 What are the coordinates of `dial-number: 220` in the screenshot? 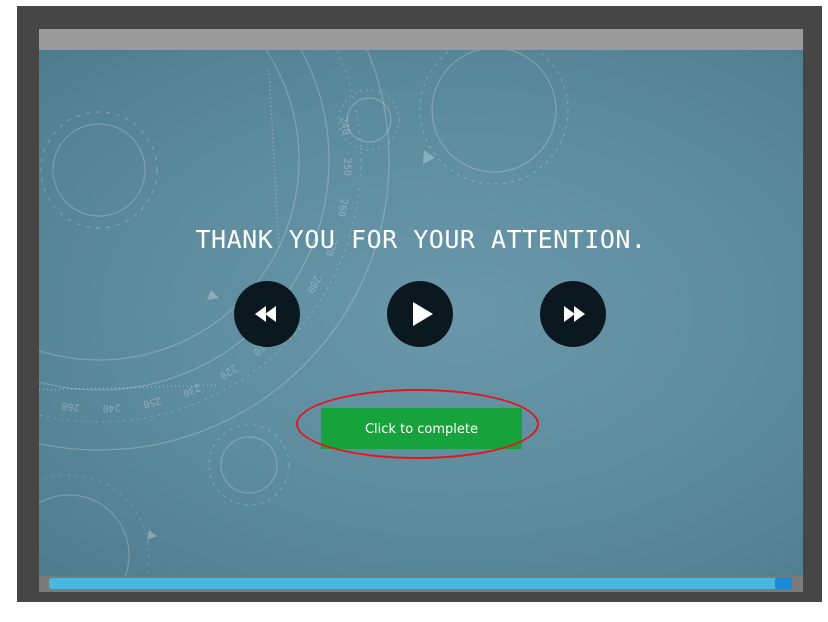 It's located at (227, 371).